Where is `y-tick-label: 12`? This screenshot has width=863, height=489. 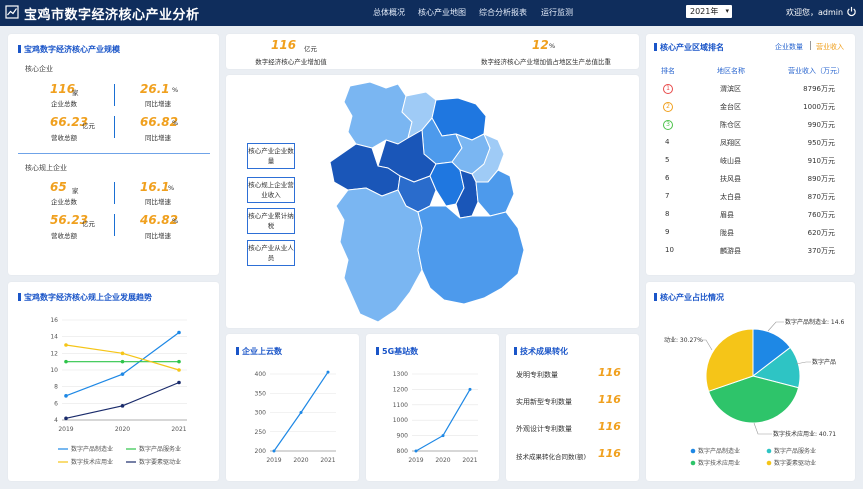 y-tick-label: 12 is located at coordinates (54, 353).